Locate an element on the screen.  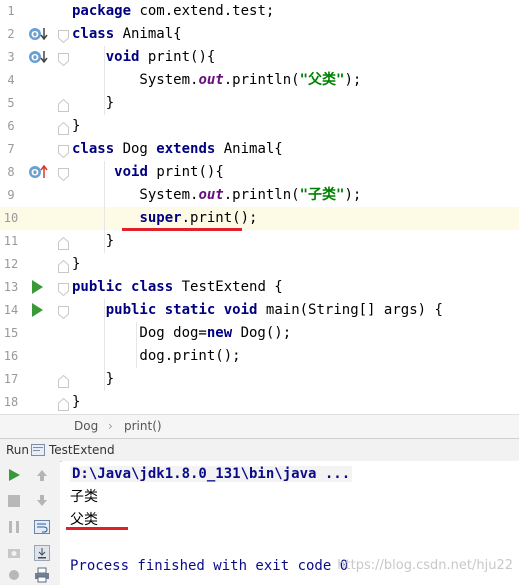
annotation-underline-super-call is located at coordinates (182, 229).